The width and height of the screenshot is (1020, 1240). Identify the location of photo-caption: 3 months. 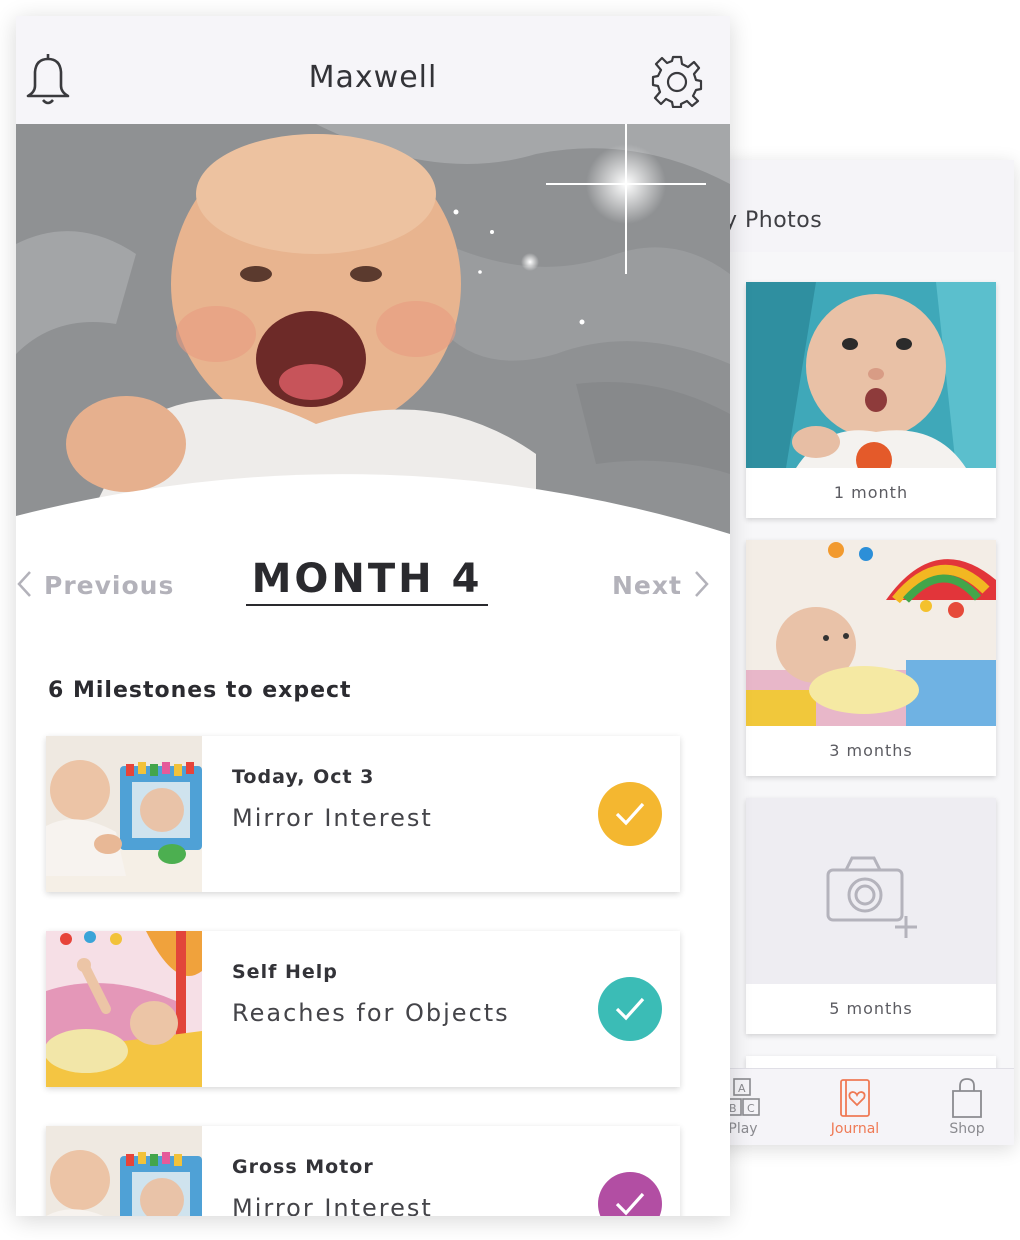
(871, 750).